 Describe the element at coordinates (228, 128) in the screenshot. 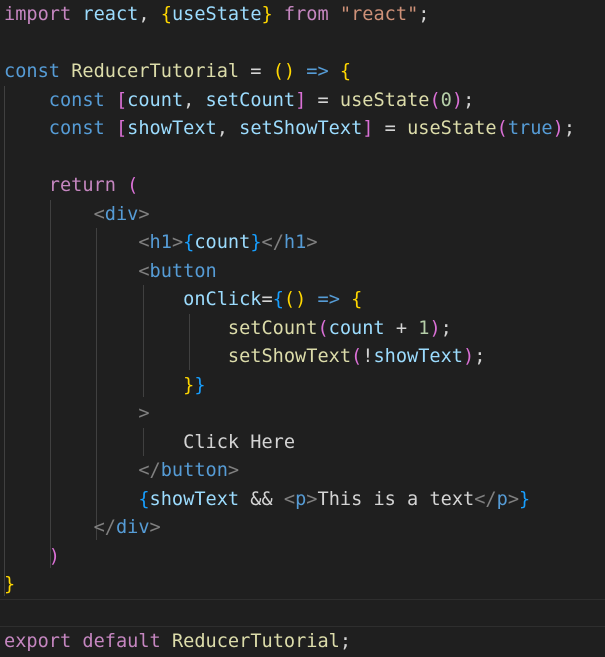

I see `code-token: ,` at that location.